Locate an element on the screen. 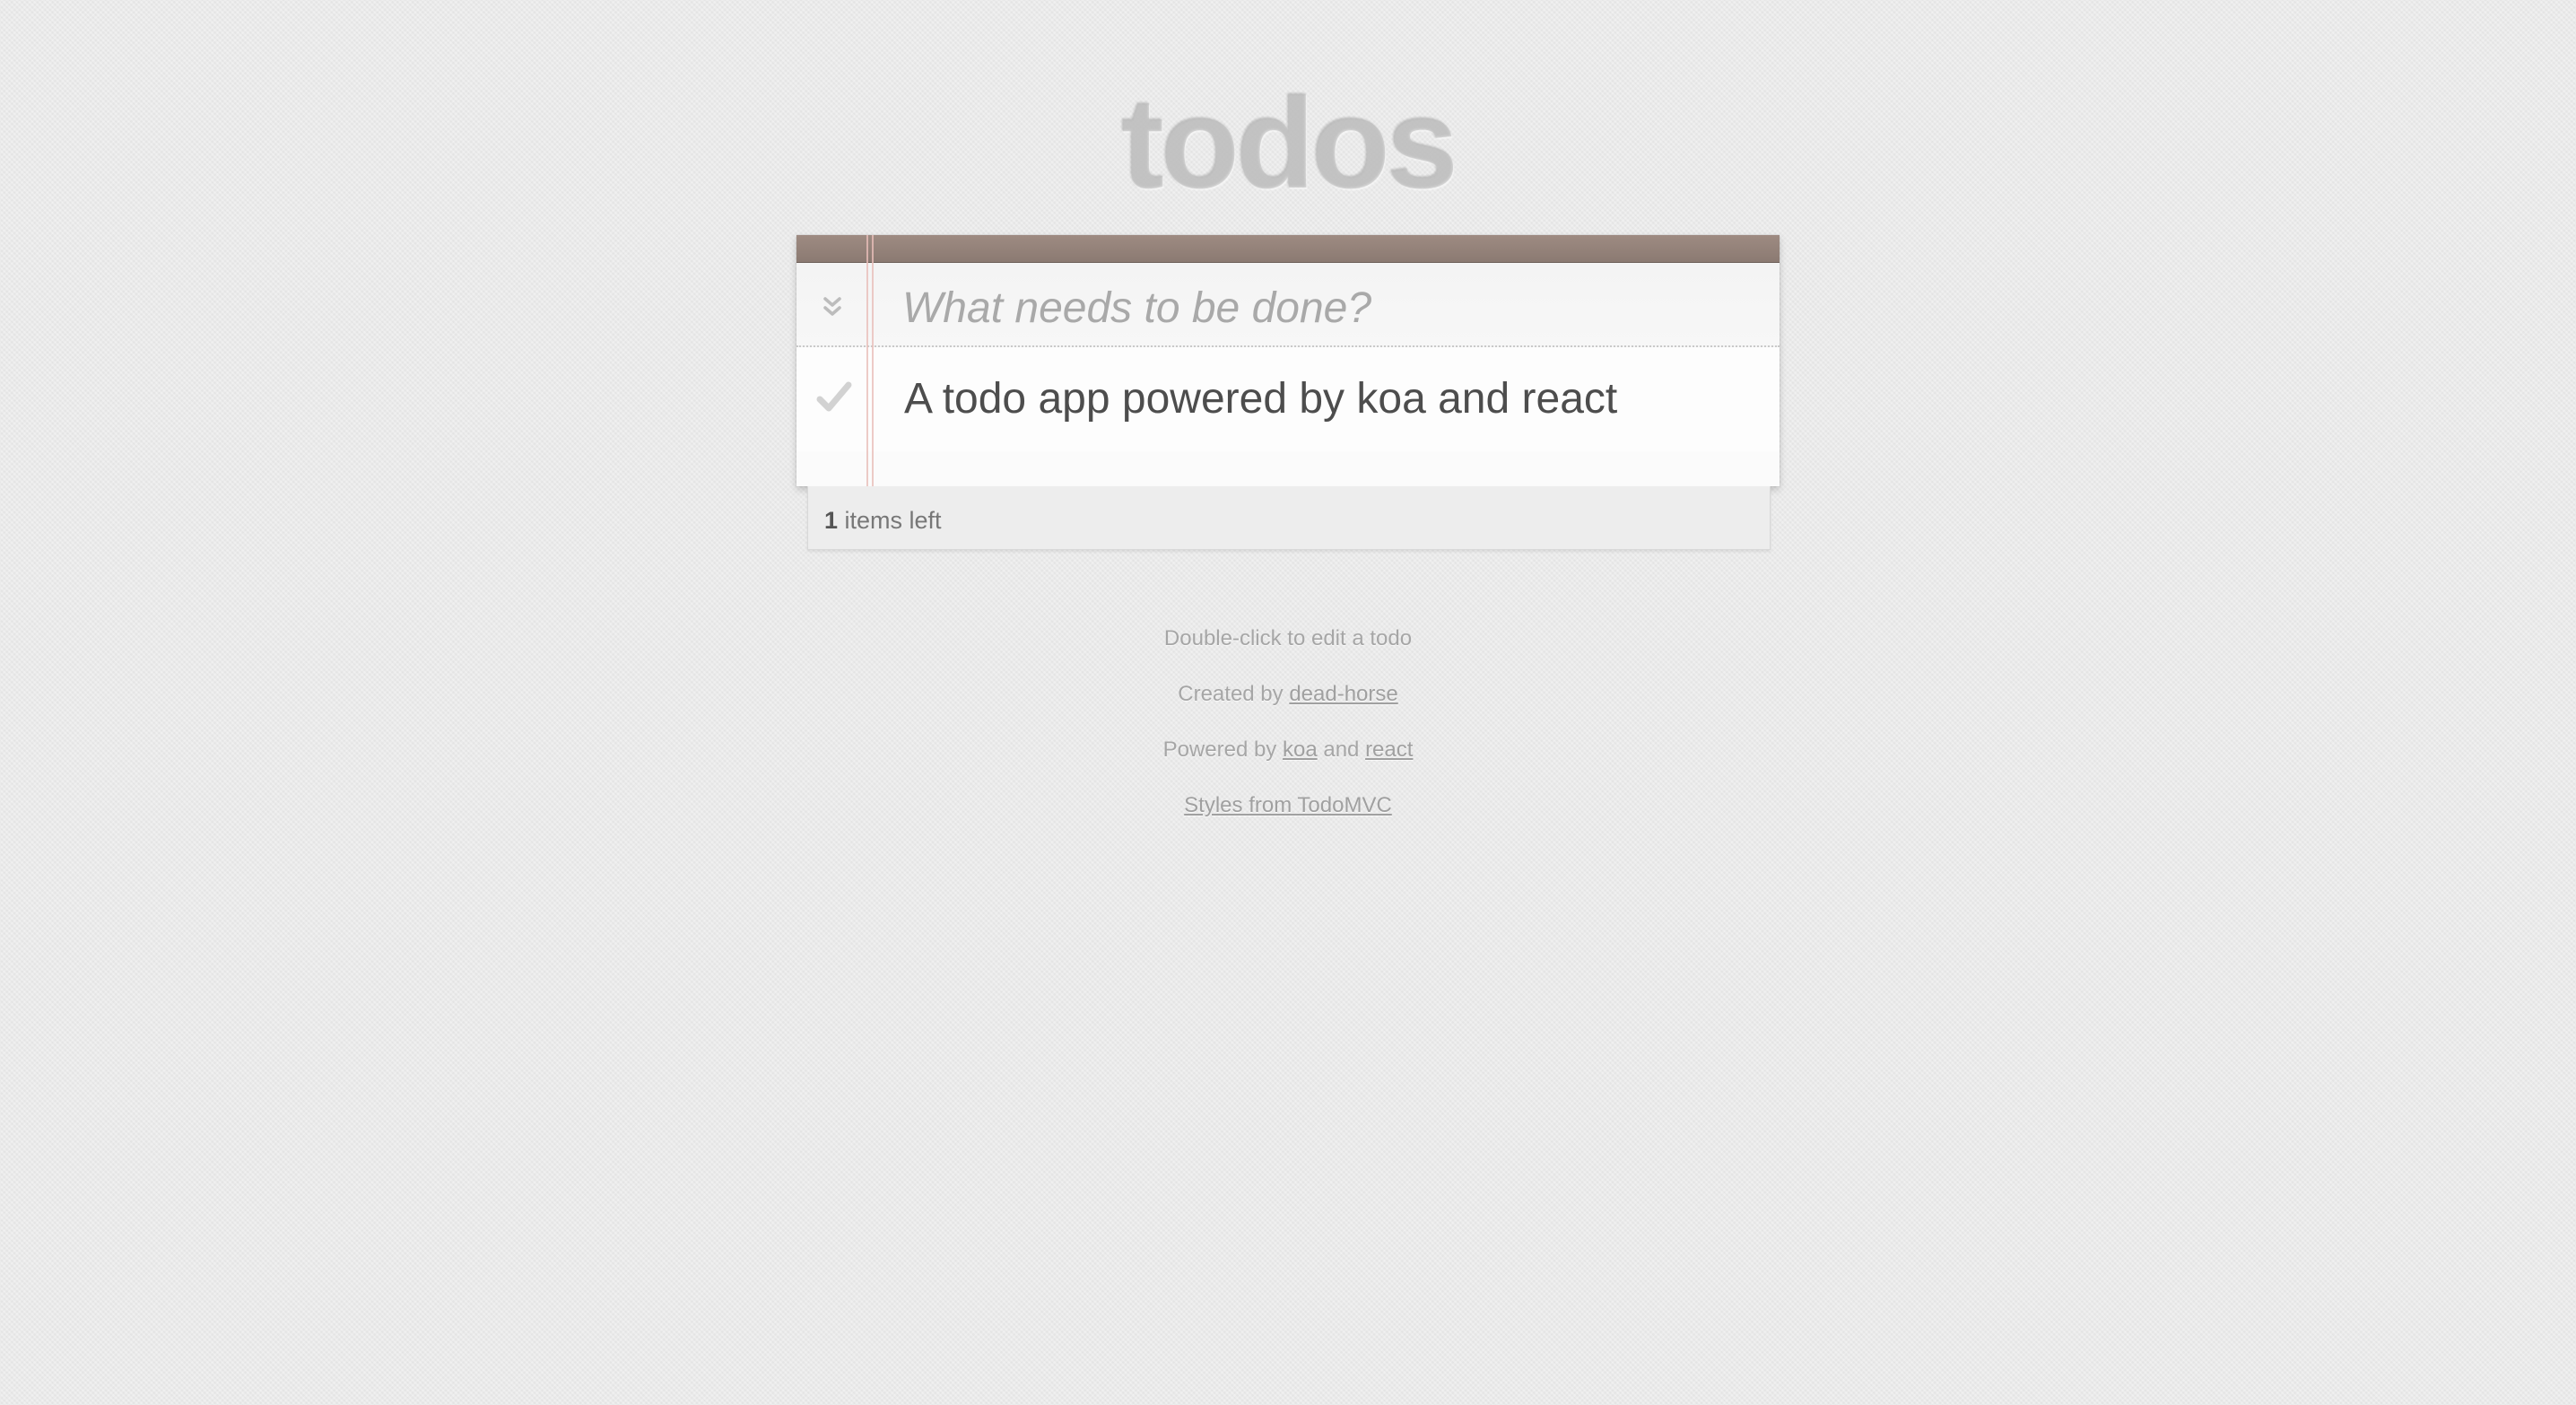 Image resolution: width=2576 pixels, height=1405 pixels. new-todo-row is located at coordinates (1288, 305).